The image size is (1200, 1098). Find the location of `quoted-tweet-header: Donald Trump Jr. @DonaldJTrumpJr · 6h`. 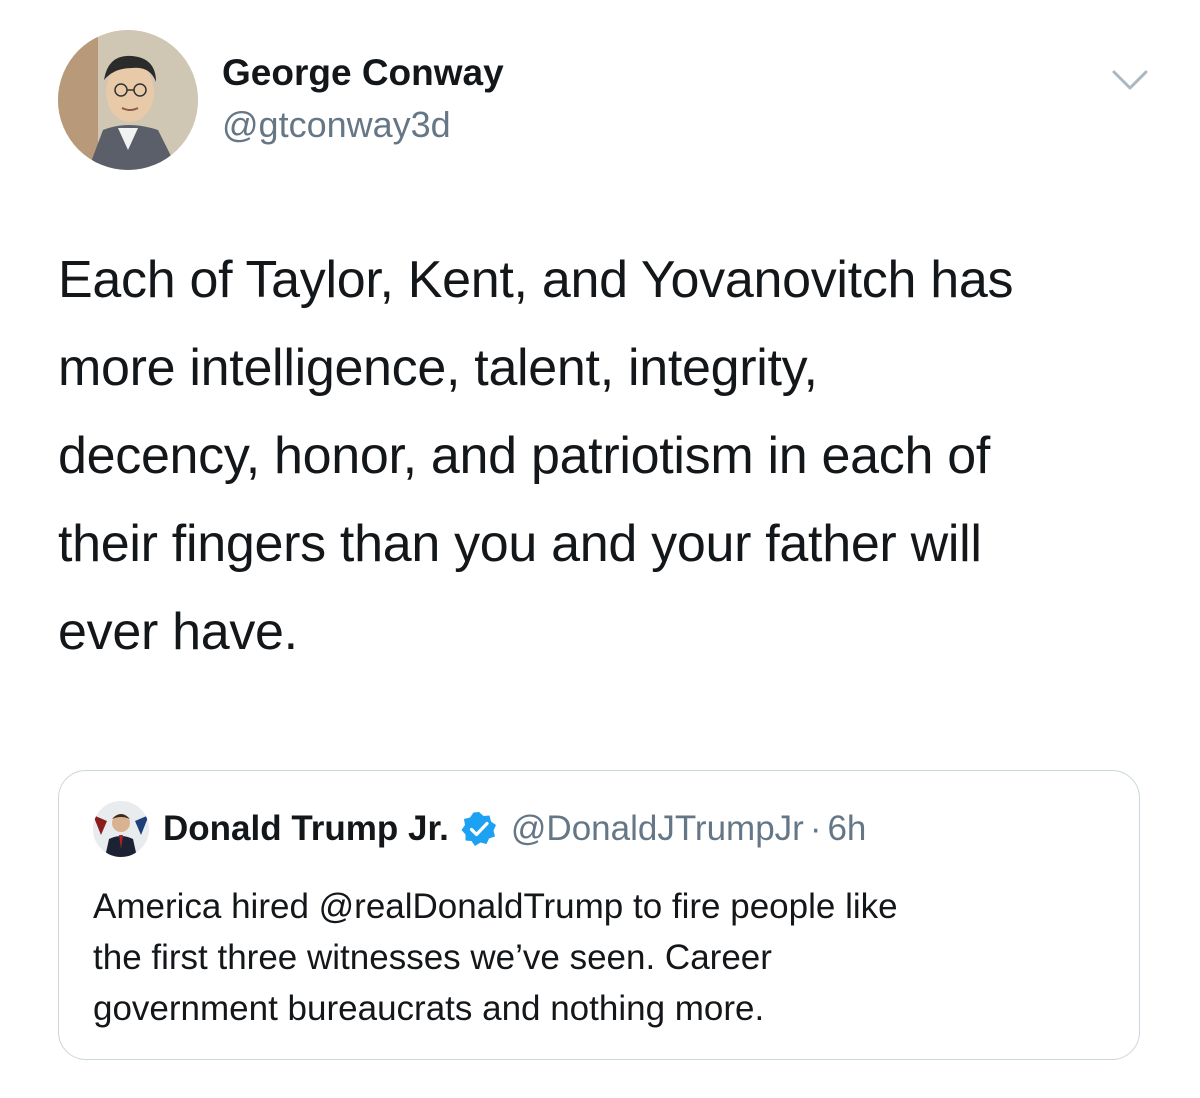

quoted-tweet-header: Donald Trump Jr. @DonaldJTrumpJr · 6h is located at coordinates (514, 829).